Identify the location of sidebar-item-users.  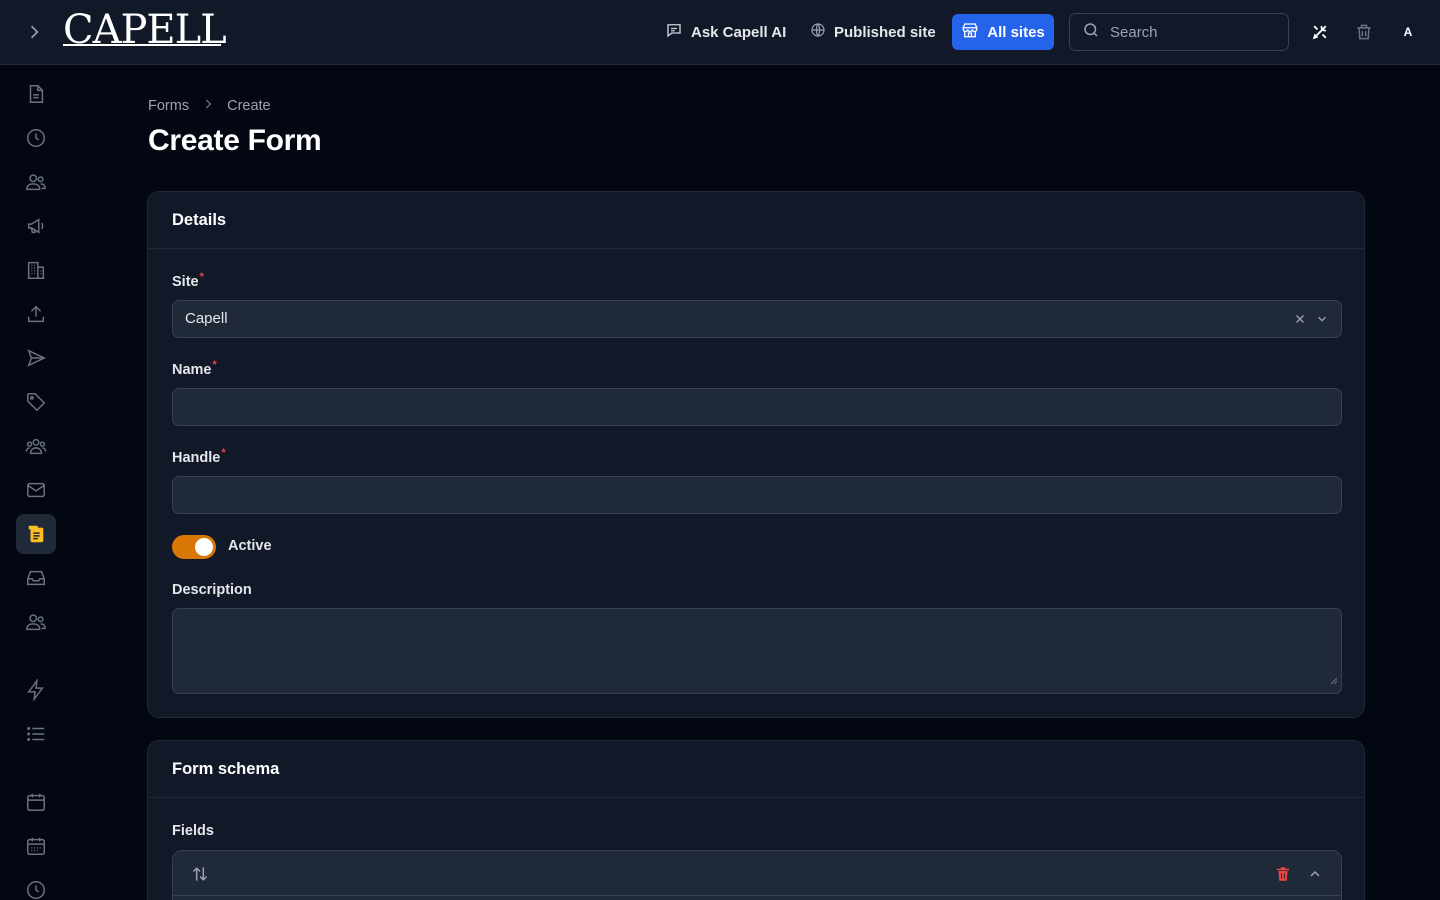
(36, 182).